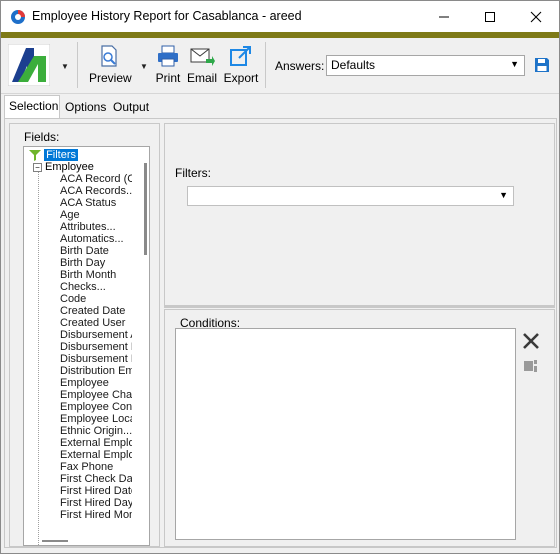 The height and width of the screenshot is (554, 560). What do you see at coordinates (110, 78) in the screenshot?
I see `preview-label: Preview` at bounding box center [110, 78].